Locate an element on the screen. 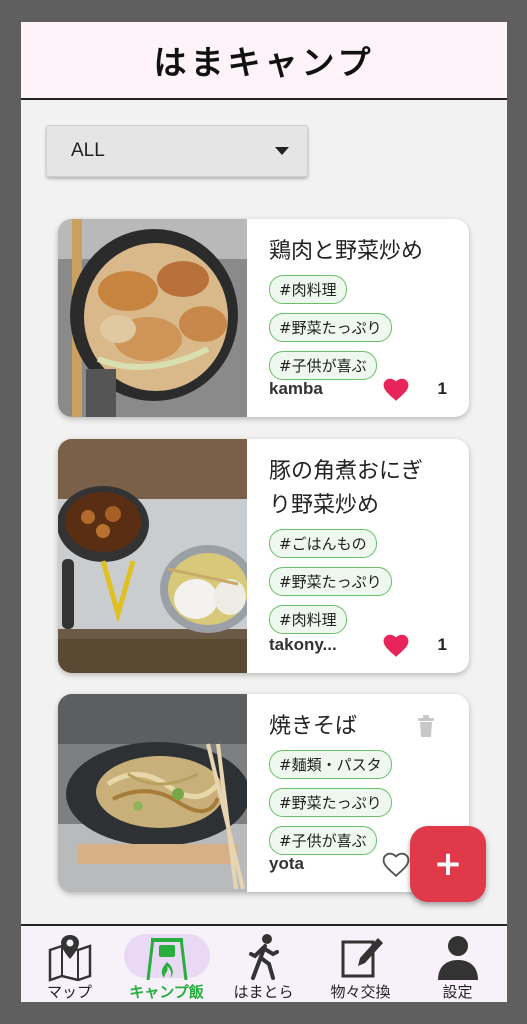  filter-selected-value: ALL is located at coordinates (88, 150).